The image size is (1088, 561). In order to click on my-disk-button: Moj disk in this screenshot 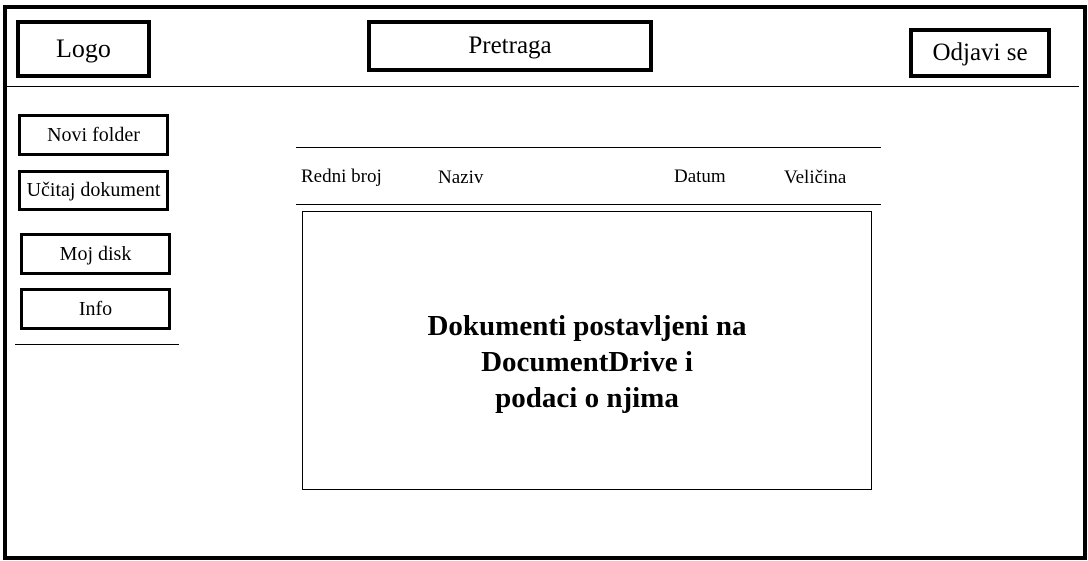, I will do `click(95, 254)`.